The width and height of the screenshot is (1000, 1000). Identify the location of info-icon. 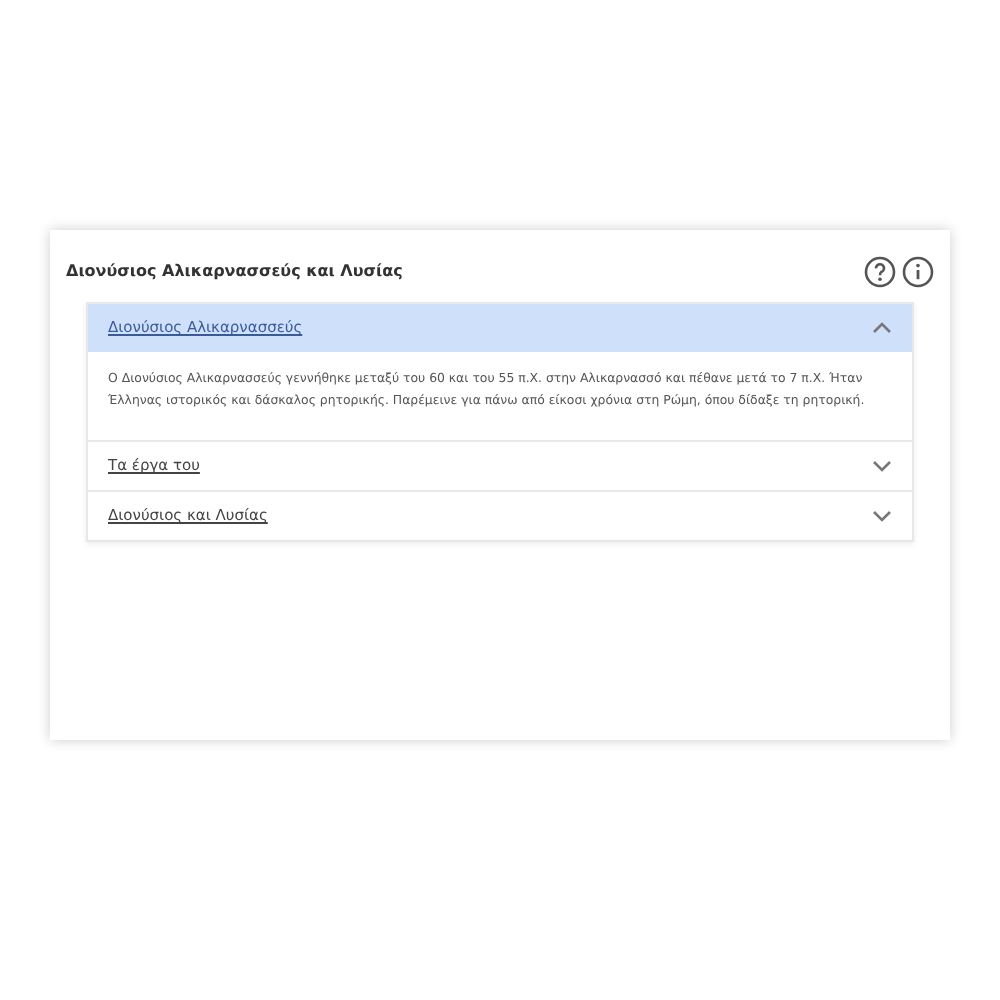
(918, 272).